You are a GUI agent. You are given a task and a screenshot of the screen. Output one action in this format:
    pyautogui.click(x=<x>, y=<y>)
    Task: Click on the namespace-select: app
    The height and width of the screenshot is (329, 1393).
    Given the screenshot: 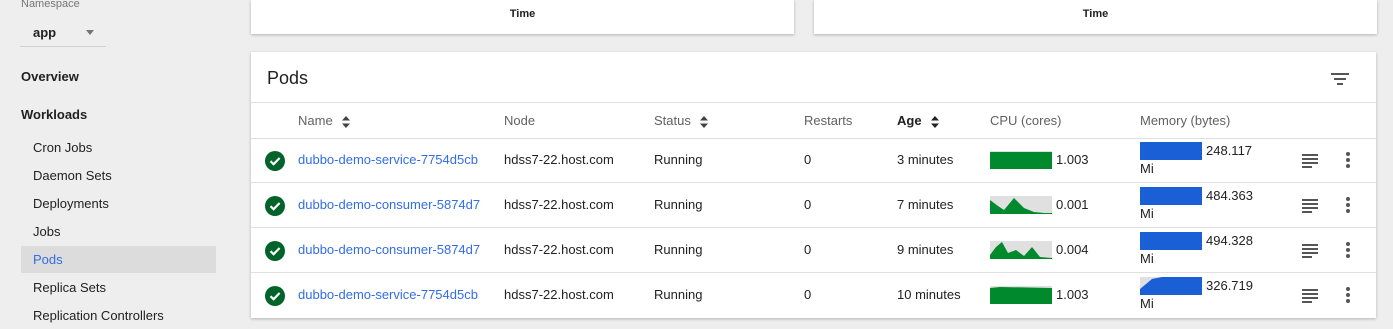 What is the action you would take?
    pyautogui.click(x=65, y=34)
    